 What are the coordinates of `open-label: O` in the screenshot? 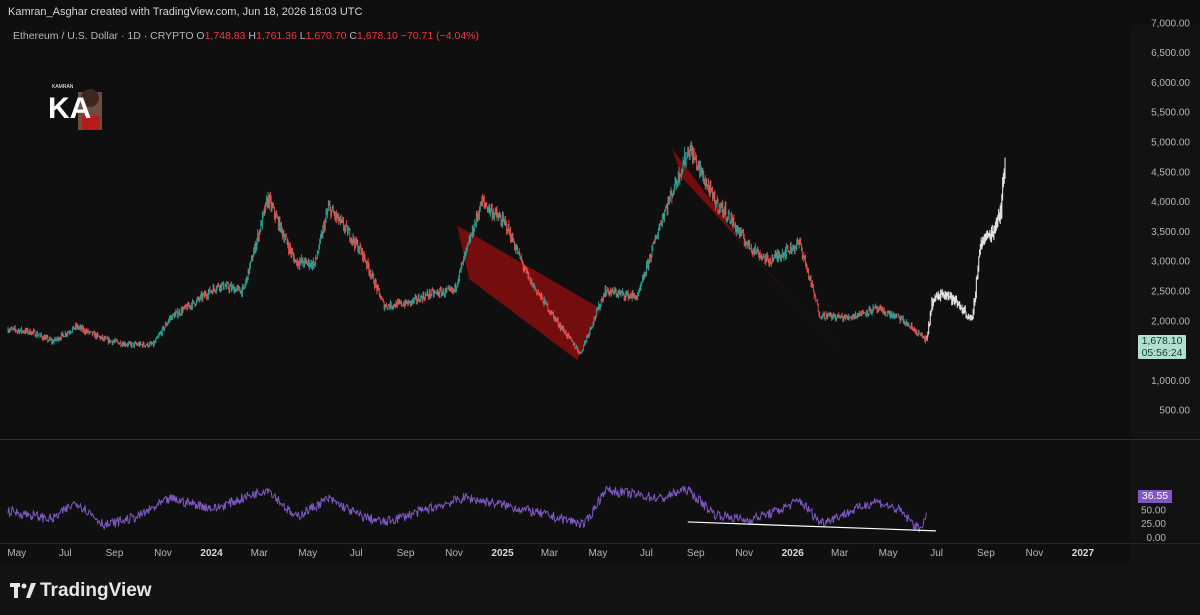 It's located at (200, 36).